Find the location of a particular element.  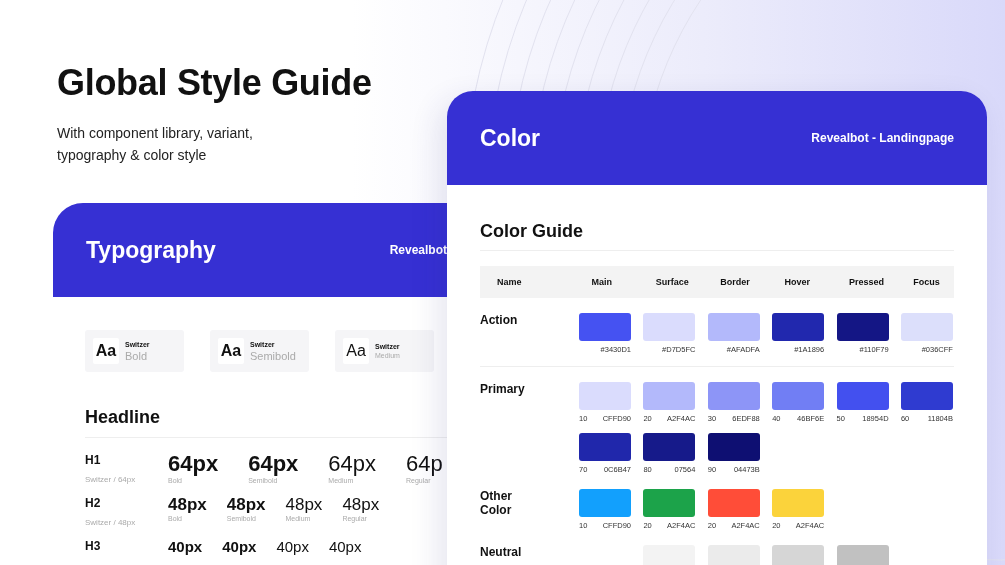

project-name: Revealbot - Landingpage is located at coordinates (882, 138).